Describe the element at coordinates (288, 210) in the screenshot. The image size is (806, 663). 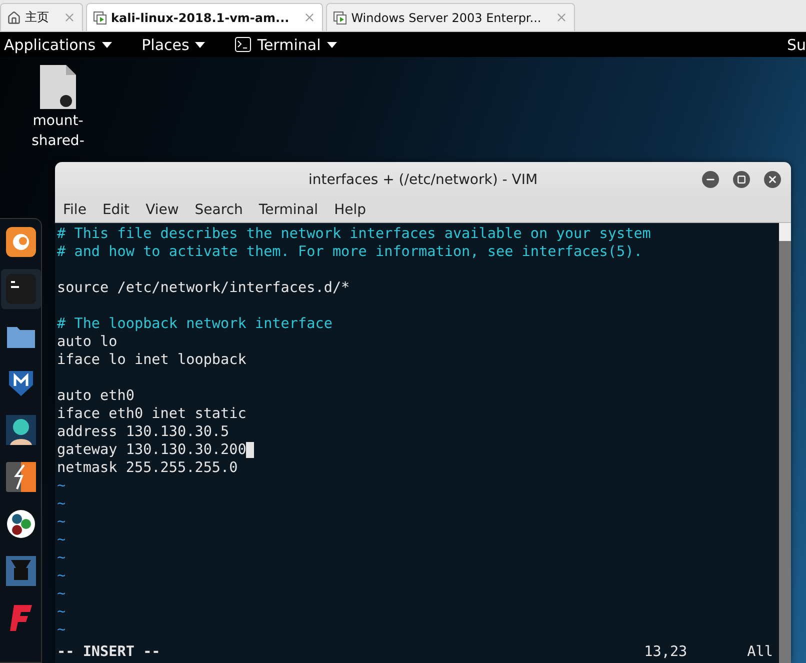
I see `menu-item: Terminal` at that location.